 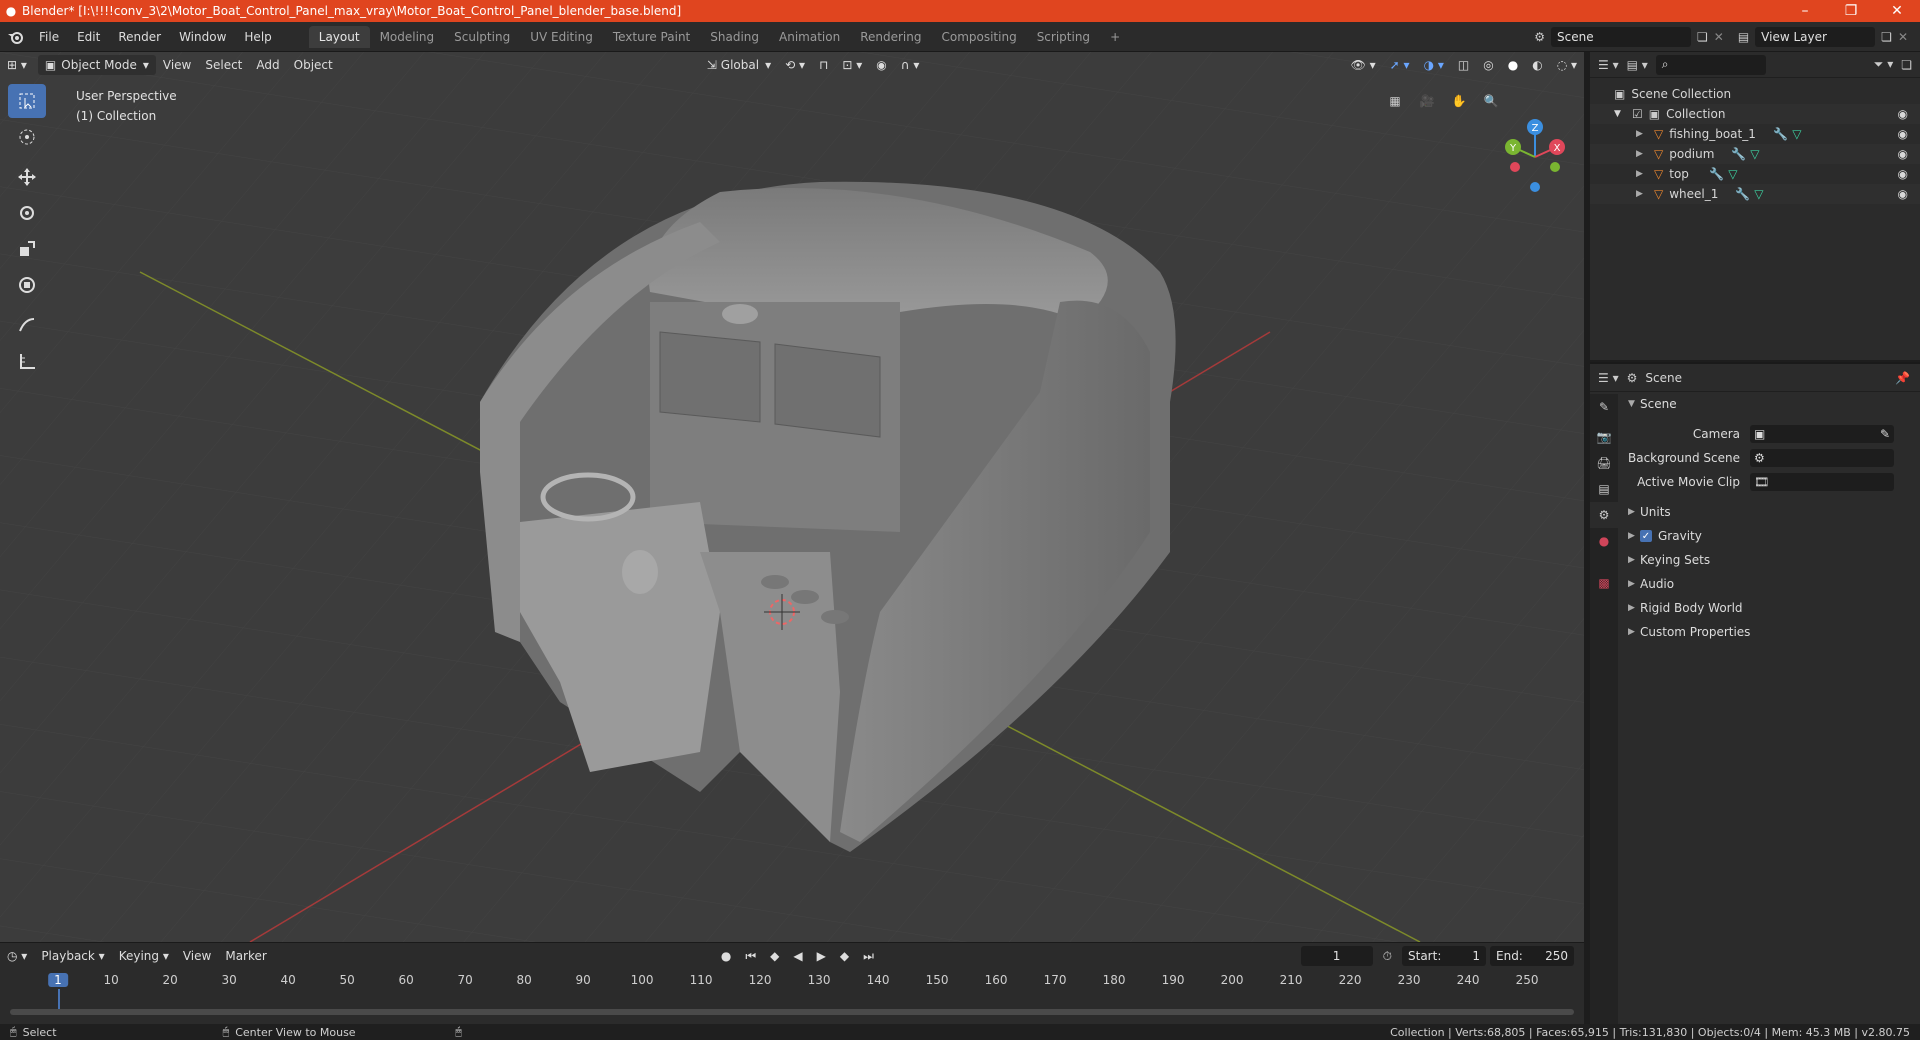 I want to click on pan-hand-icon: ✋, so click(x=1459, y=101).